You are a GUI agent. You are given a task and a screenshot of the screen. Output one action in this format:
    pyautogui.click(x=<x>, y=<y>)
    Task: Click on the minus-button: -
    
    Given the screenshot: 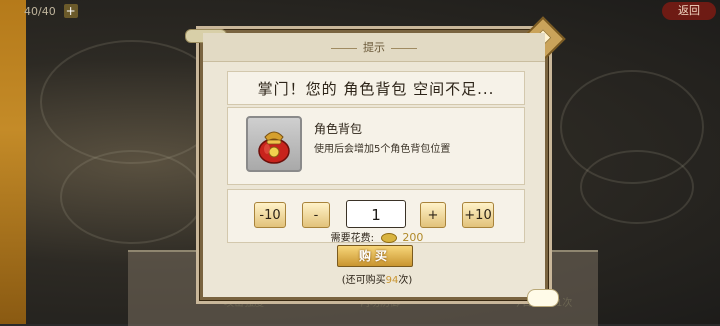 What is the action you would take?
    pyautogui.click(x=316, y=215)
    